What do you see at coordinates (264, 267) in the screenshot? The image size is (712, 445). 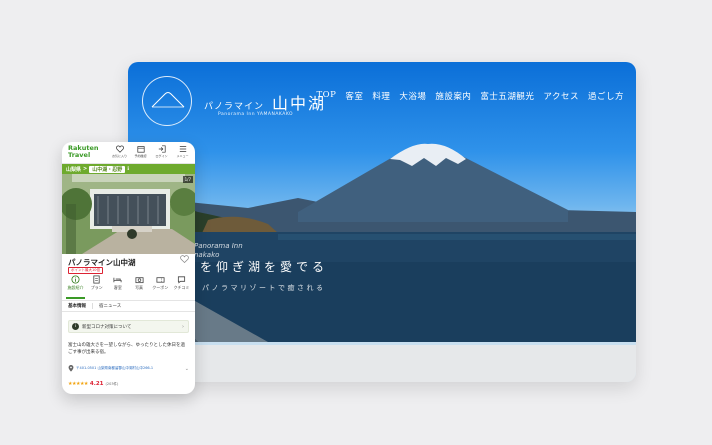 I see `hero-copy: を仰ぎ湖を愛でる` at bounding box center [264, 267].